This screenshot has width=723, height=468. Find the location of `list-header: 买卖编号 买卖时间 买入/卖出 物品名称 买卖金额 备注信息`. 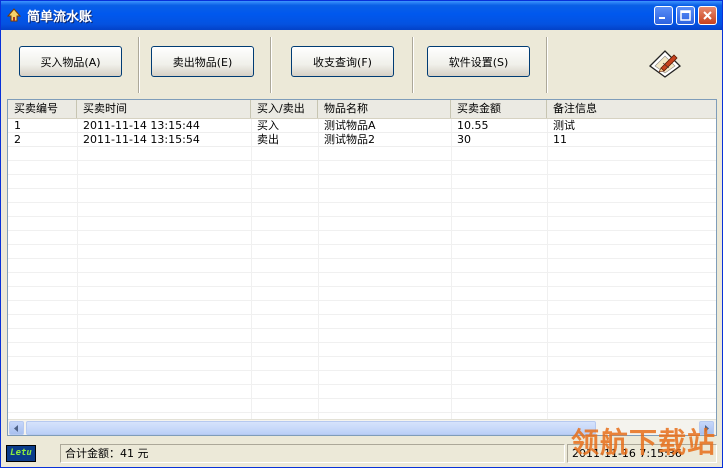

list-header: 买卖编号 买卖时间 买入/卖出 物品名称 买卖金额 备注信息 is located at coordinates (362, 109).